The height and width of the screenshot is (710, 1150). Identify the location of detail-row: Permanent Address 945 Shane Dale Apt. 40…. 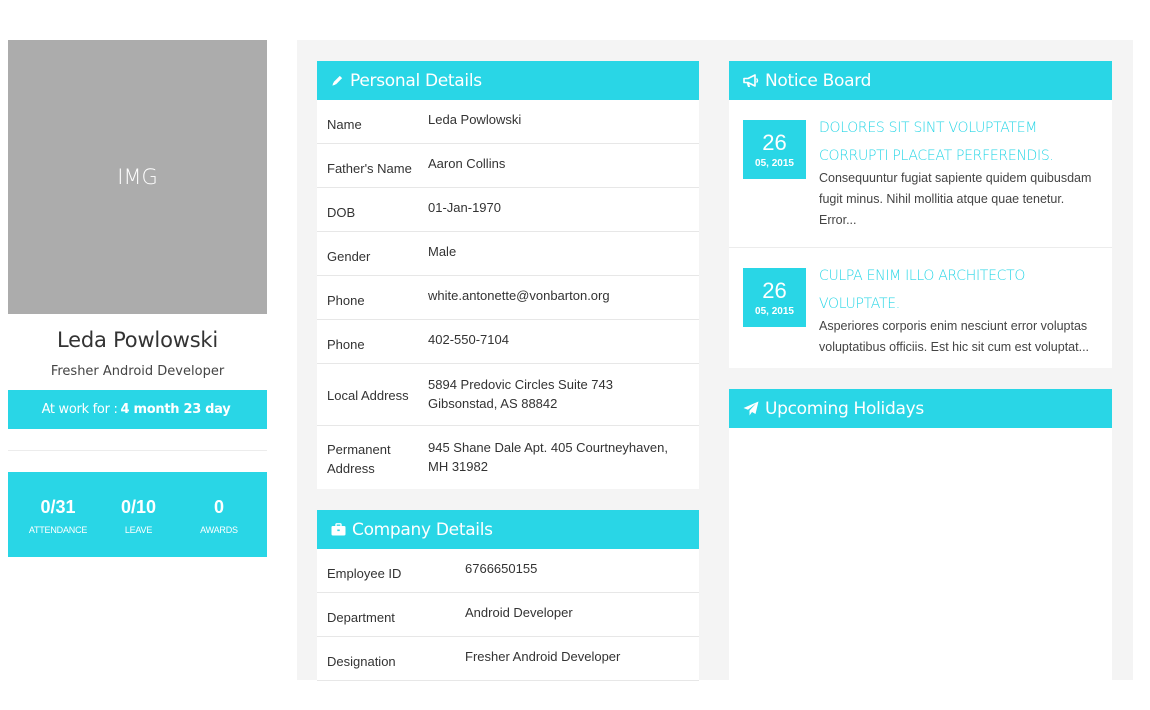
(508, 457).